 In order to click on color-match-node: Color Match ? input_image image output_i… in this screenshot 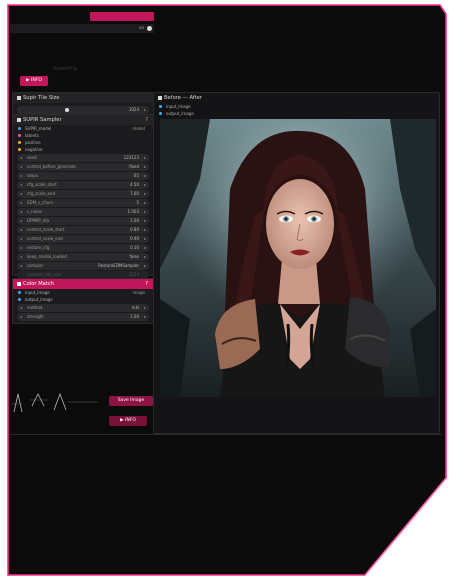, I will do `click(83, 301)`.